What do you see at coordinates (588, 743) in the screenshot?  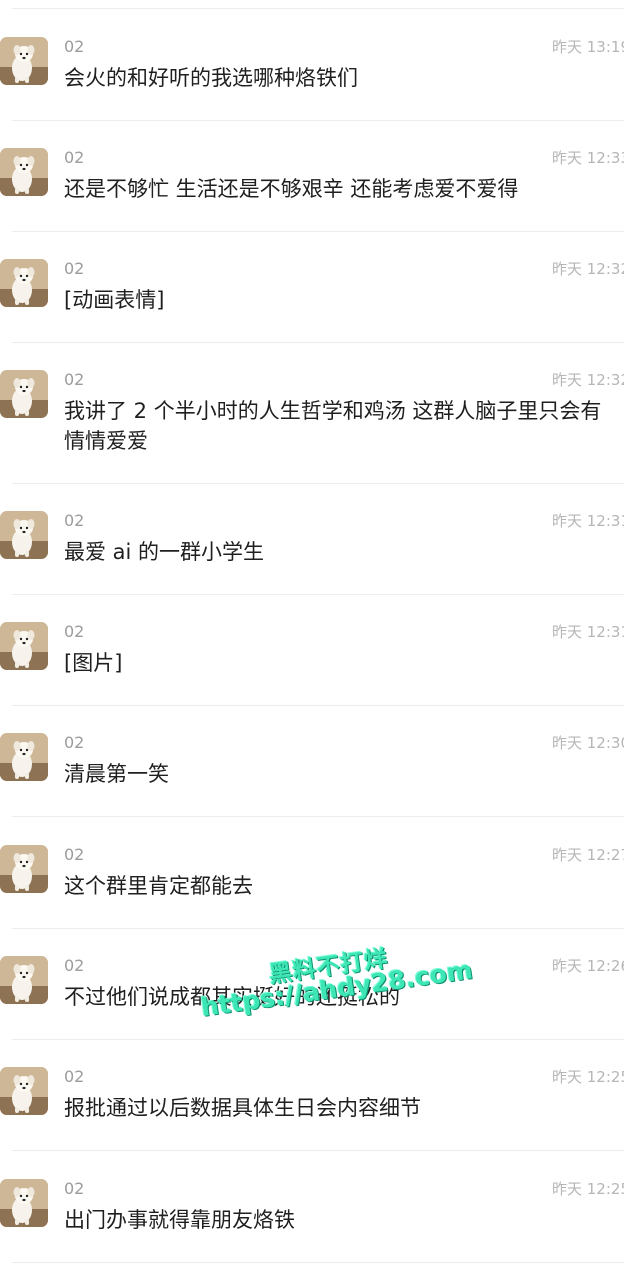 I see `message-time: 昨天 12:30` at bounding box center [588, 743].